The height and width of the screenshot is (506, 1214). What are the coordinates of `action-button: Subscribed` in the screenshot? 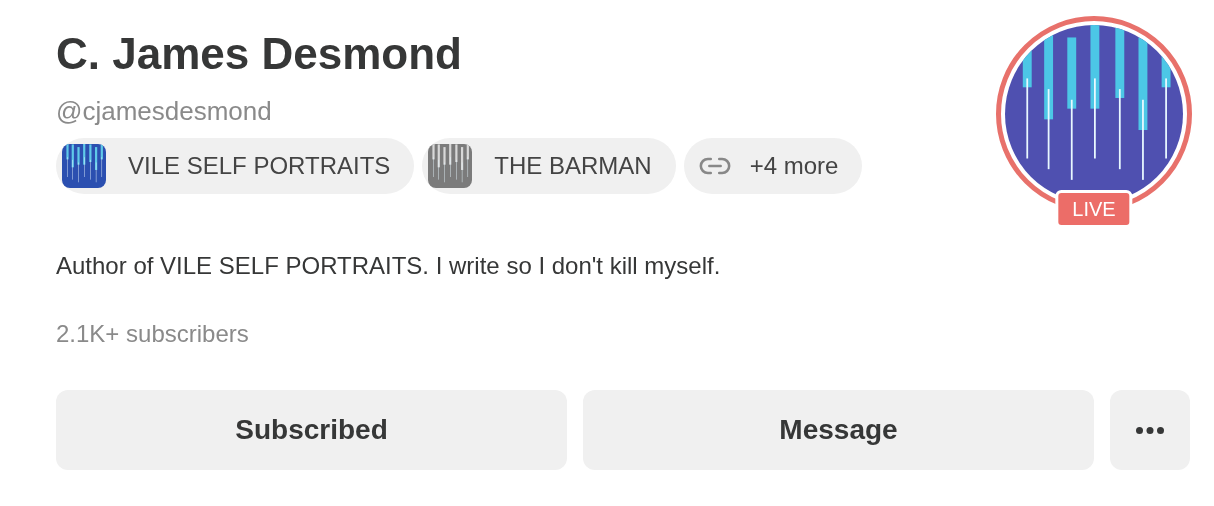 It's located at (311, 430).